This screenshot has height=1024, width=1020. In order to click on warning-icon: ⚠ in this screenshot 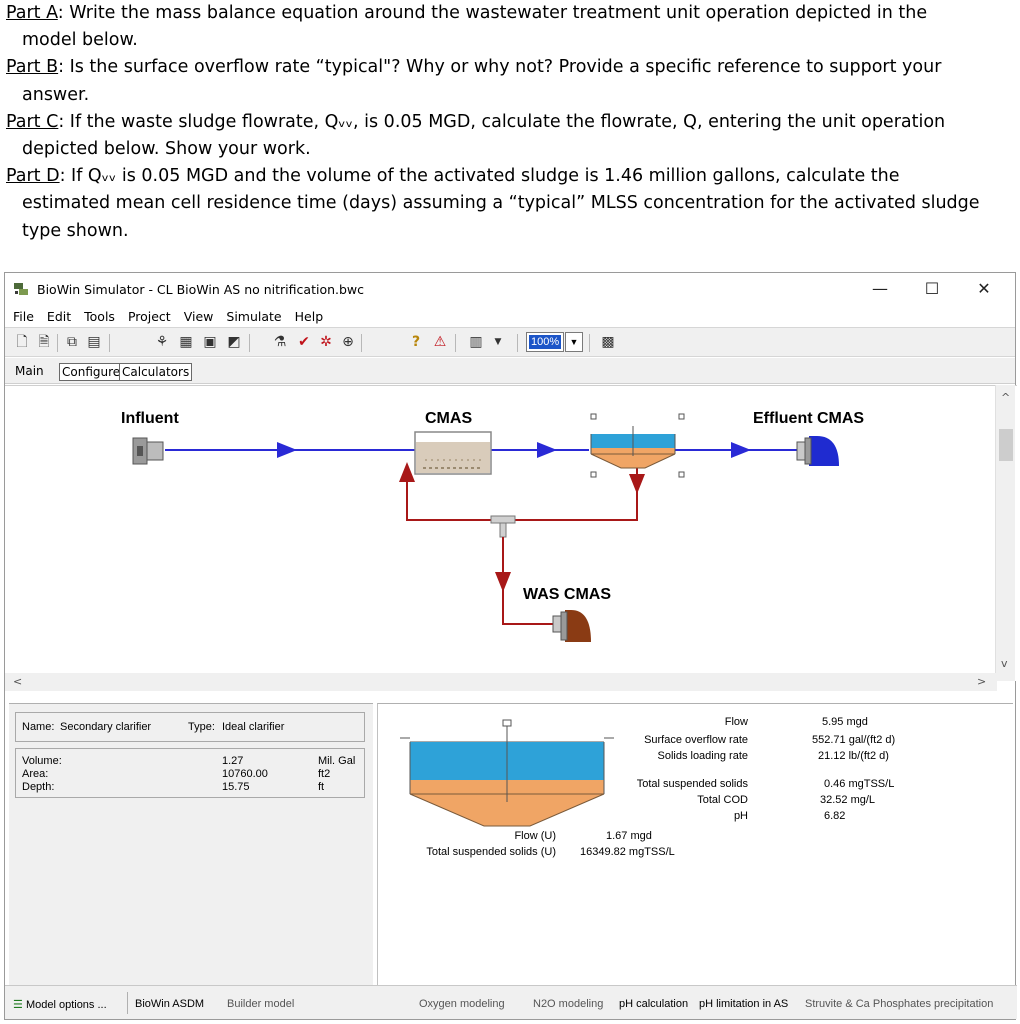, I will do `click(440, 342)`.